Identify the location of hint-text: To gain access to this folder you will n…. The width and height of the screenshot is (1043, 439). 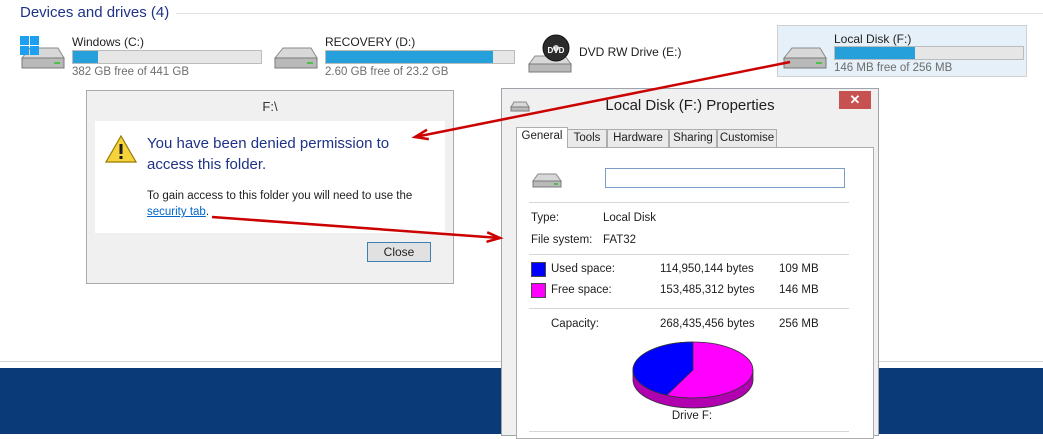
(280, 196).